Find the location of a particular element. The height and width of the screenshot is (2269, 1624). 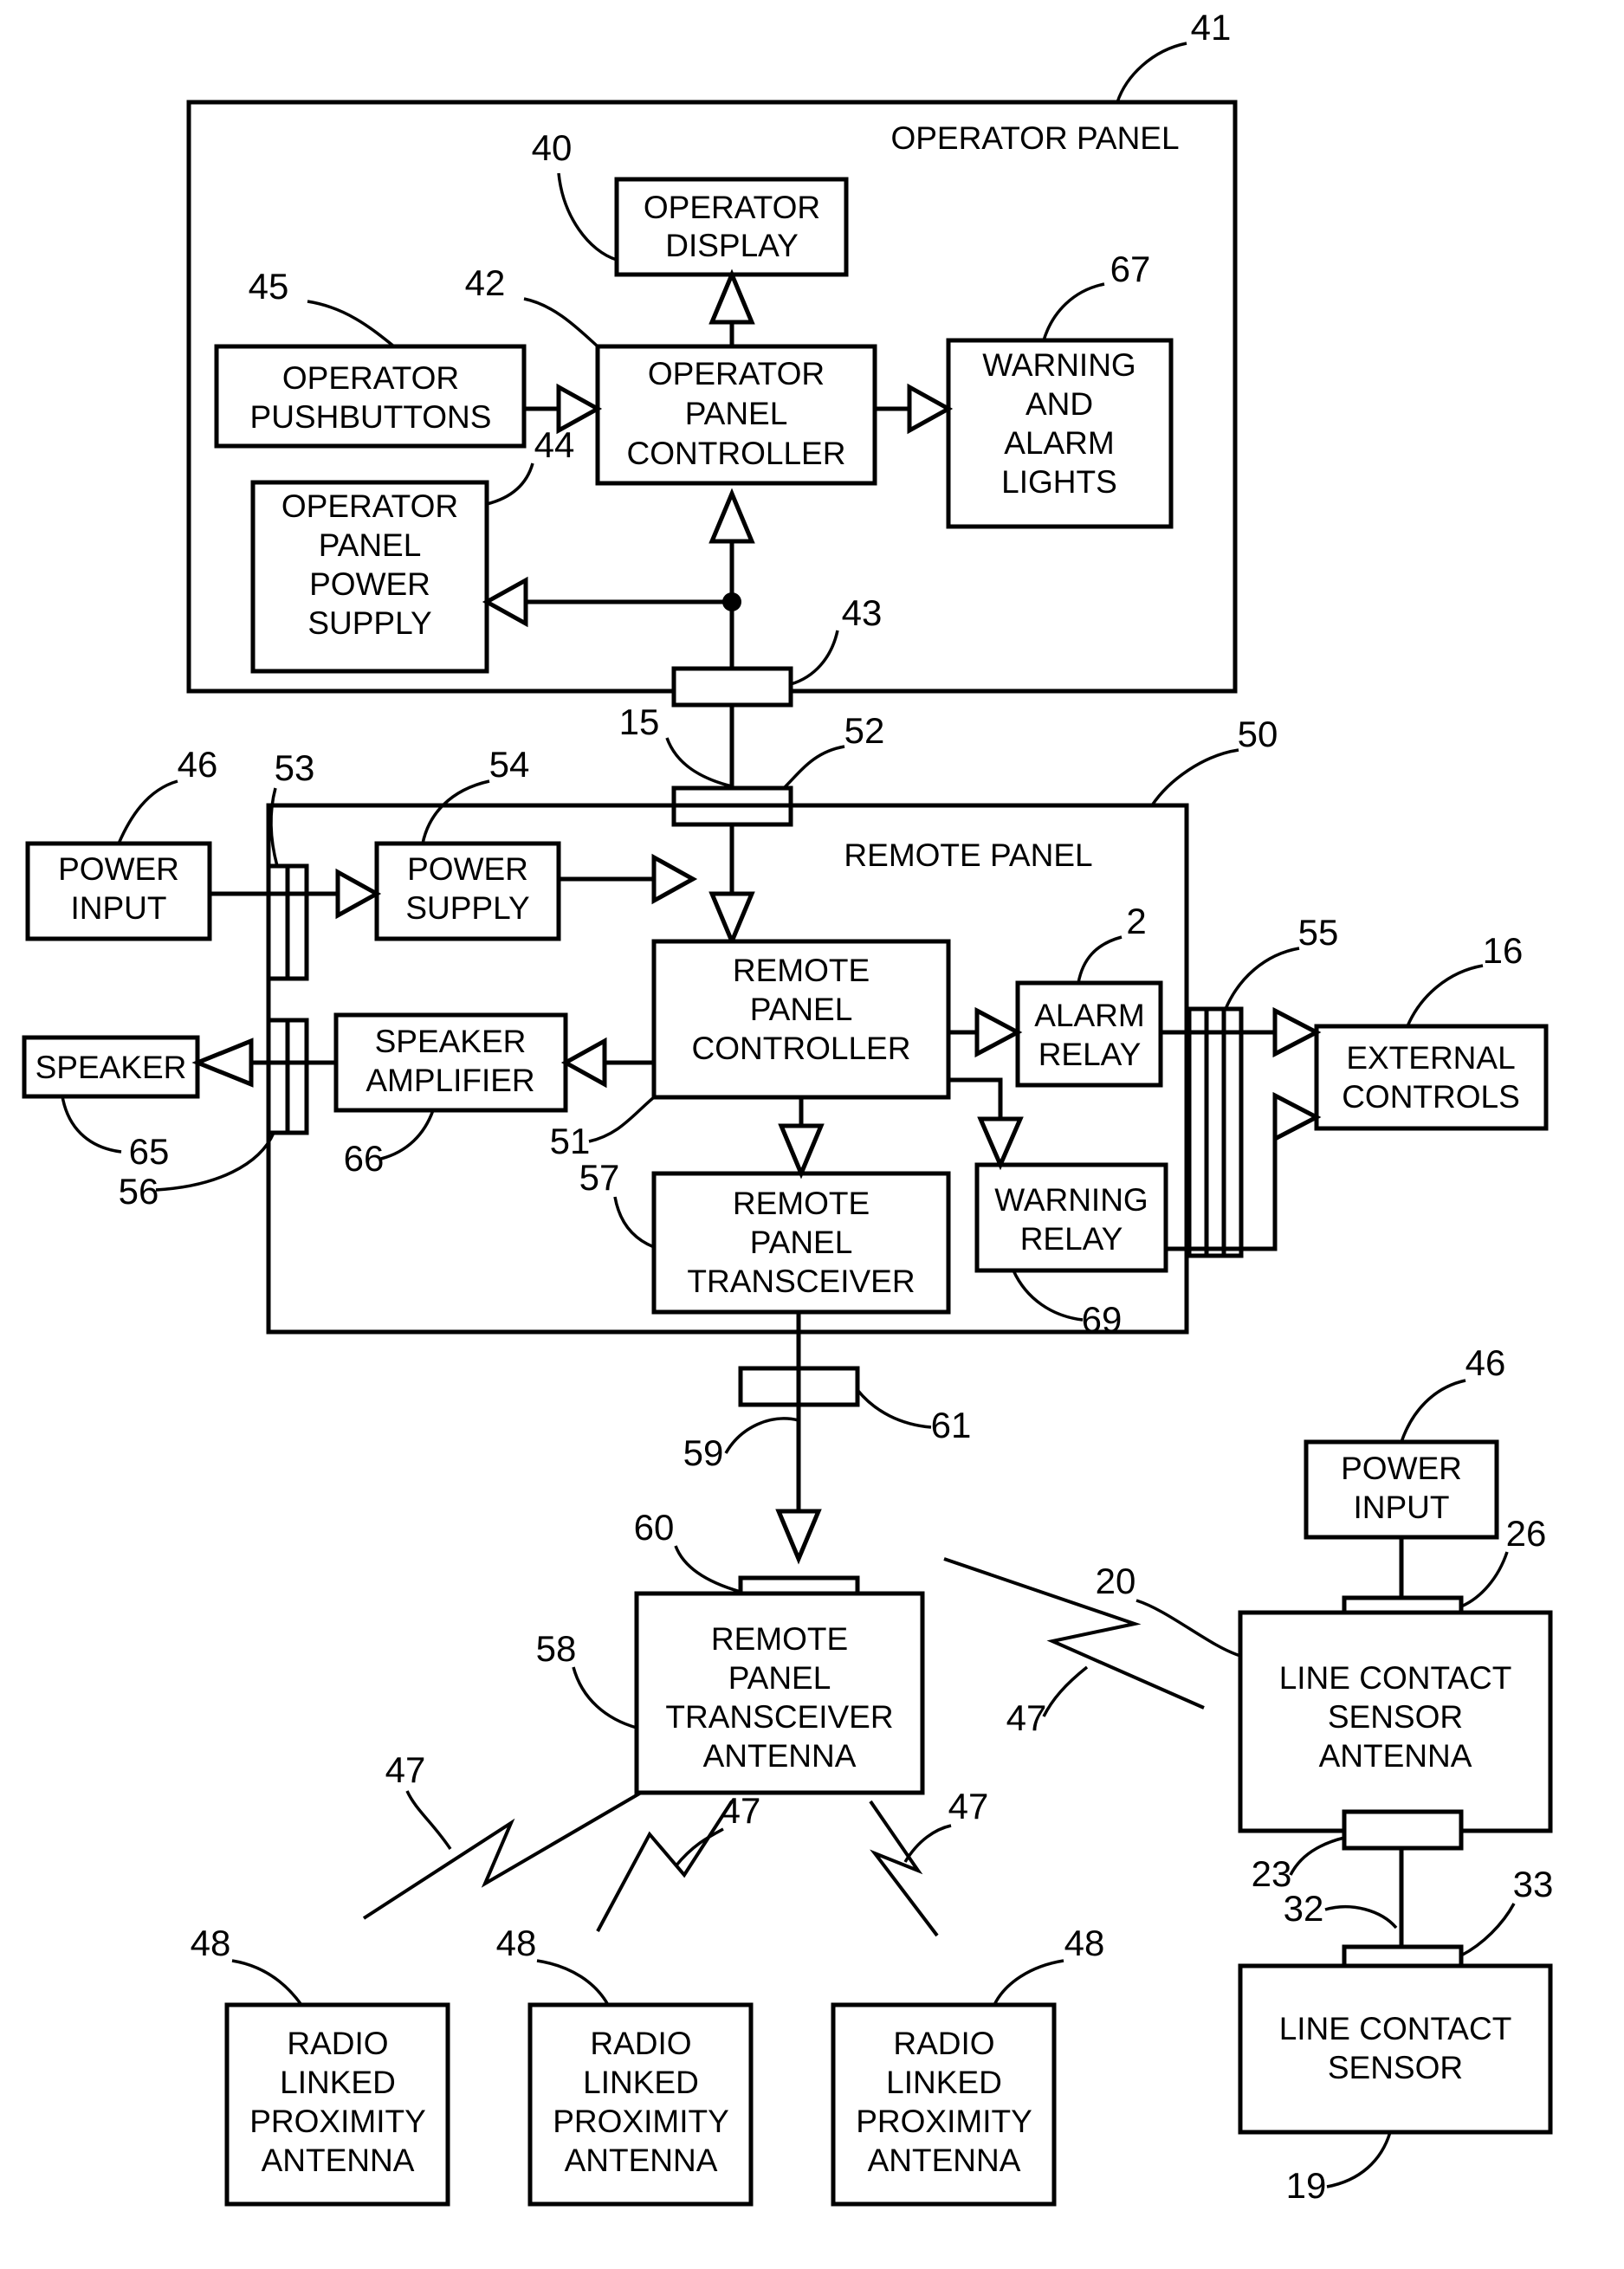

ref-46-left: 46 is located at coordinates (198, 765).